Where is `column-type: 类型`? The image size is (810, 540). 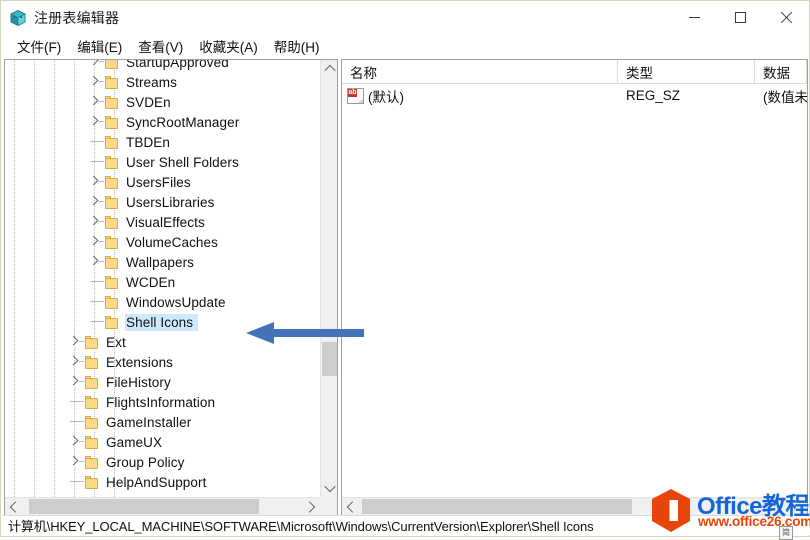
column-type: 类型 is located at coordinates (686, 72).